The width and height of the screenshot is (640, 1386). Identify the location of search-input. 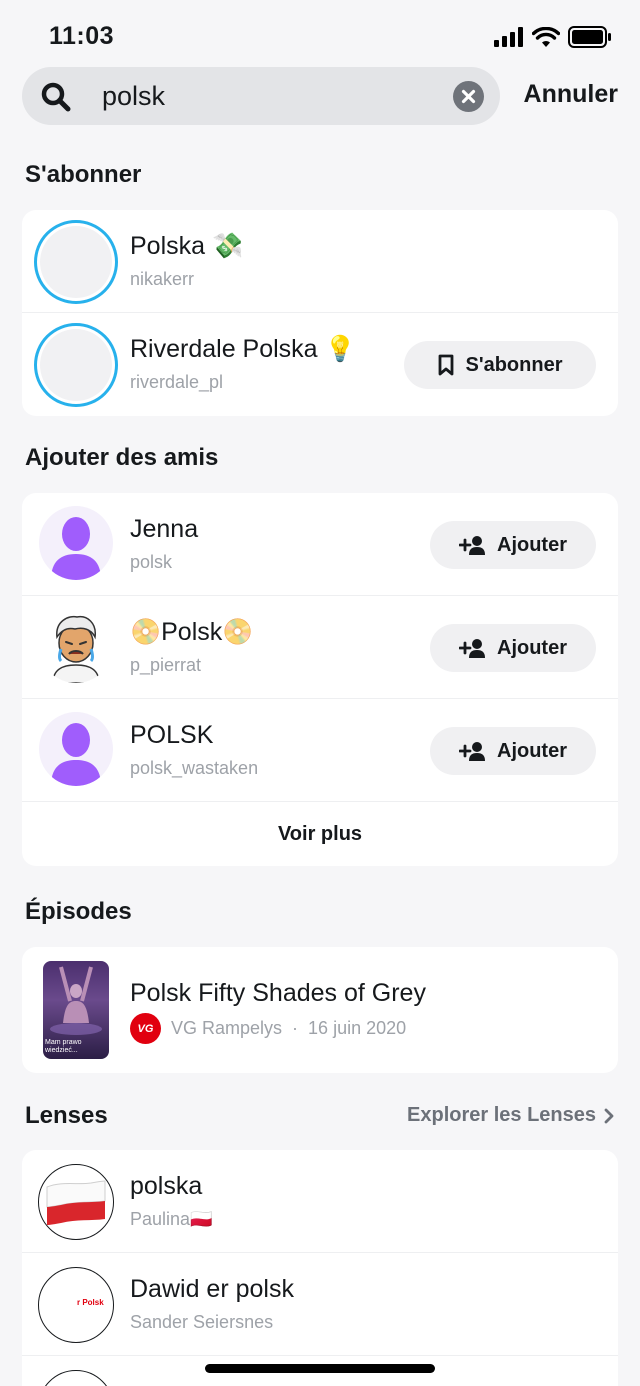
(282, 96).